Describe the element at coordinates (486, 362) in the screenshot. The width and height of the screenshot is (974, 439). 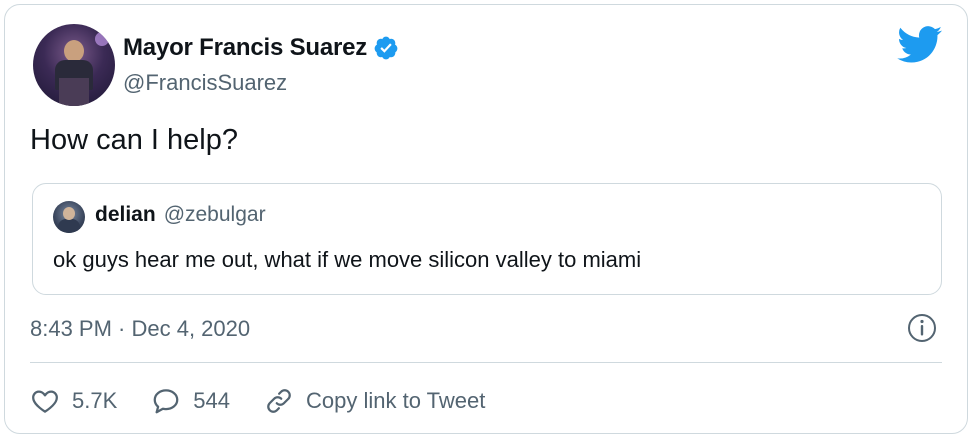
I see `actions-divider` at that location.